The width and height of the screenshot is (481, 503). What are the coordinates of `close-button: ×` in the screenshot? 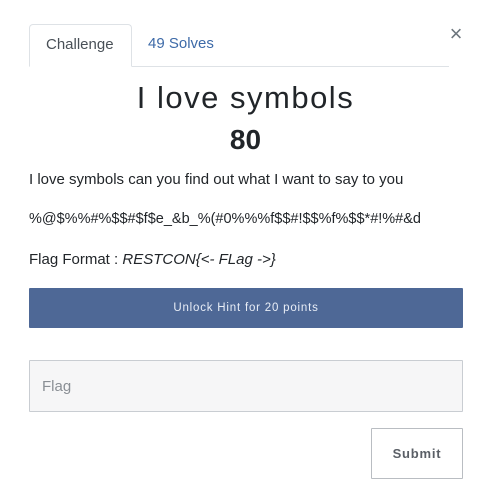 It's located at (456, 34).